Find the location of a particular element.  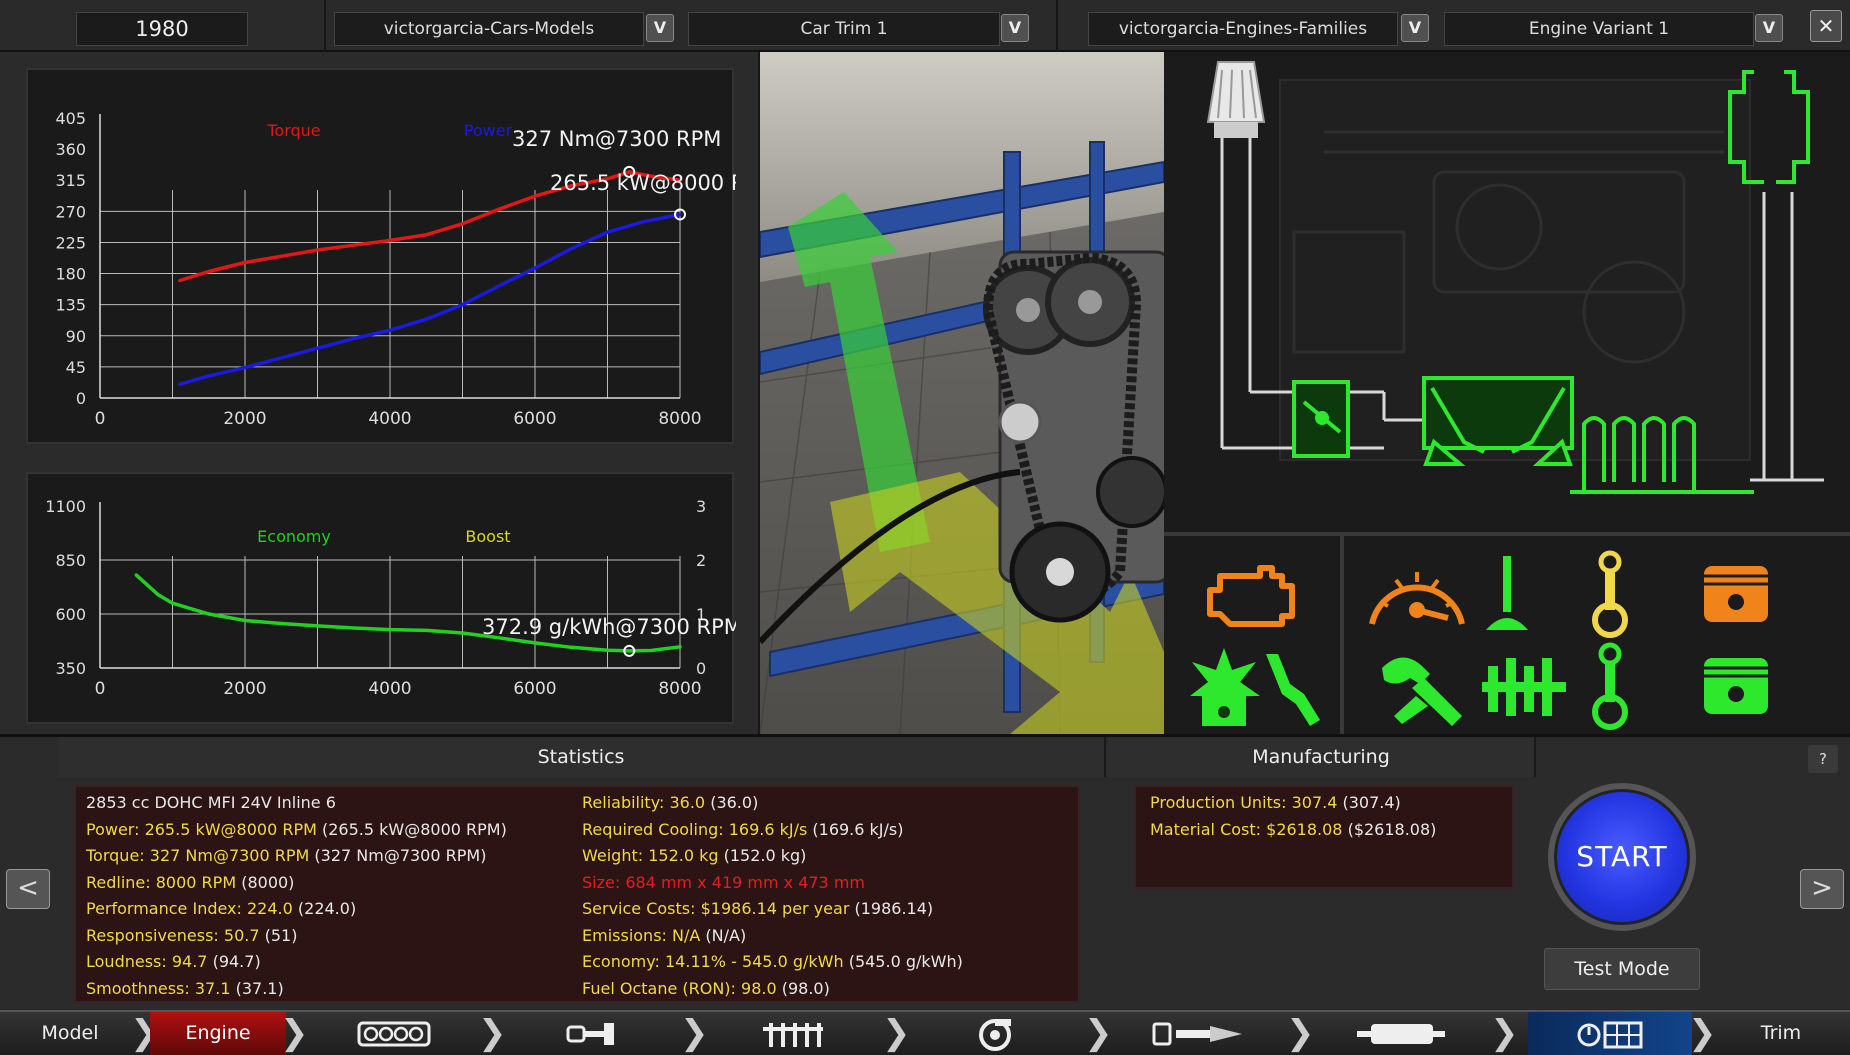

crankshaft-icon is located at coordinates (590, 1034).